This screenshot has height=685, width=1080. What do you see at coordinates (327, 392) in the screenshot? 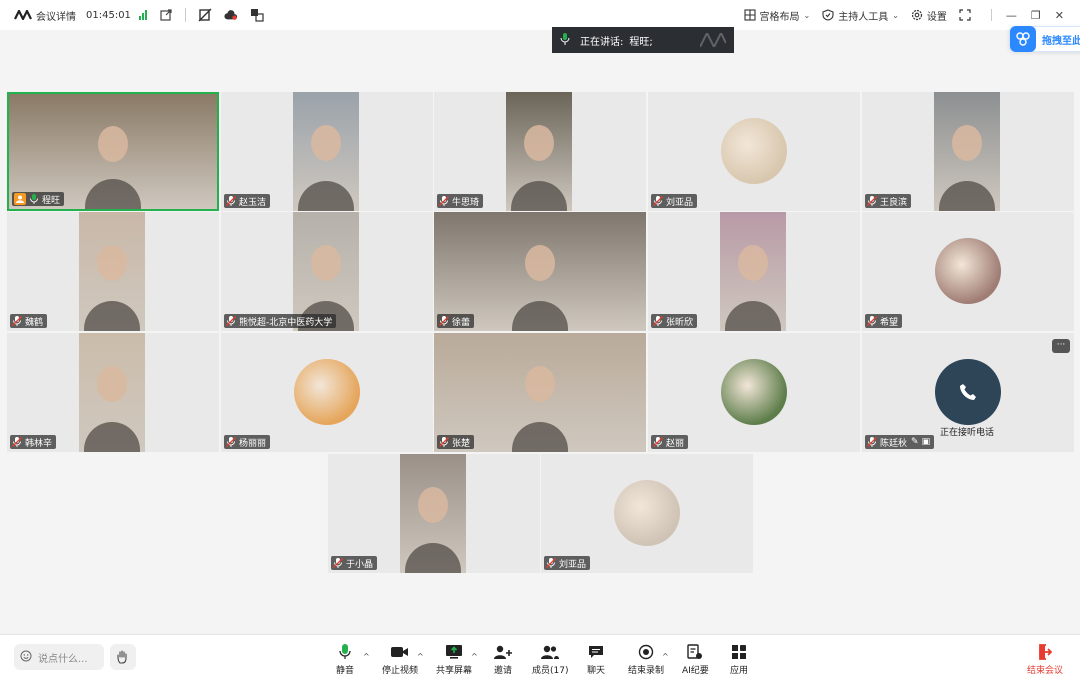
I see `participant-tile: 杨丽丽` at bounding box center [327, 392].